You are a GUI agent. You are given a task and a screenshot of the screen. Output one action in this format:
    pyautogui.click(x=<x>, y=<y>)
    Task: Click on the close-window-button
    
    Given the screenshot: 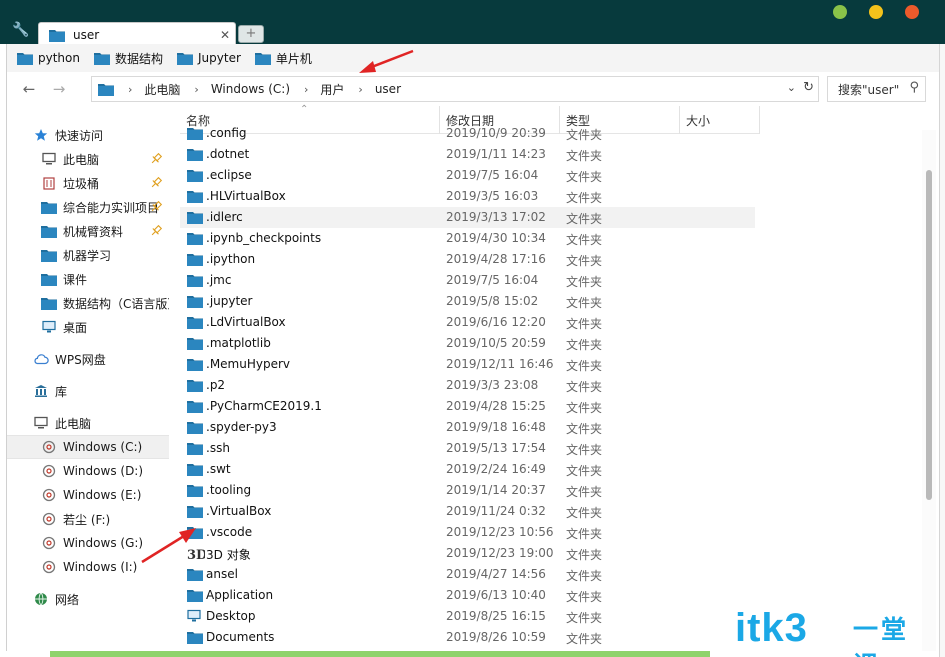 What is the action you would take?
    pyautogui.click(x=912, y=12)
    